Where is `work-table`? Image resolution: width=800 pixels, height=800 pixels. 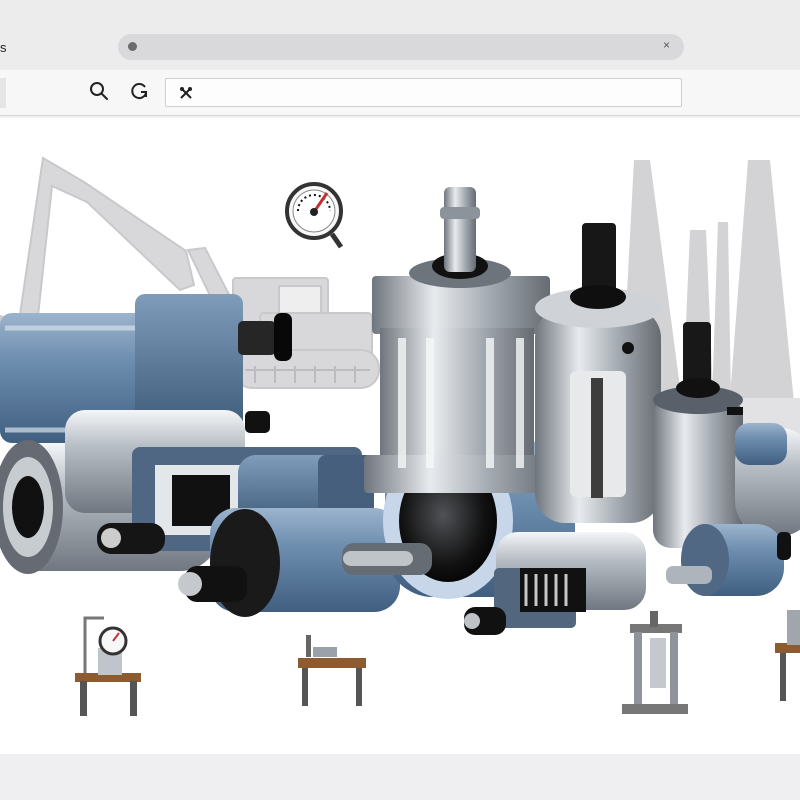 work-table is located at coordinates (332, 670).